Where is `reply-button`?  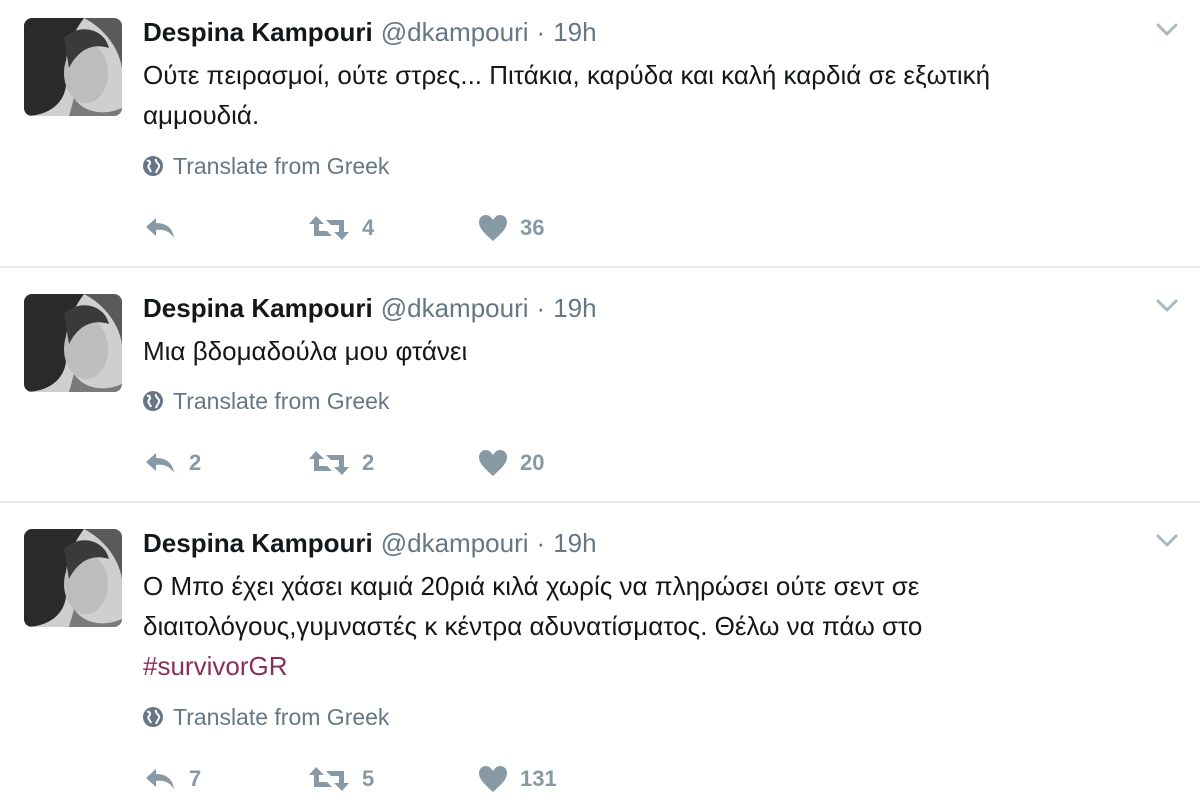
reply-button is located at coordinates (225, 228).